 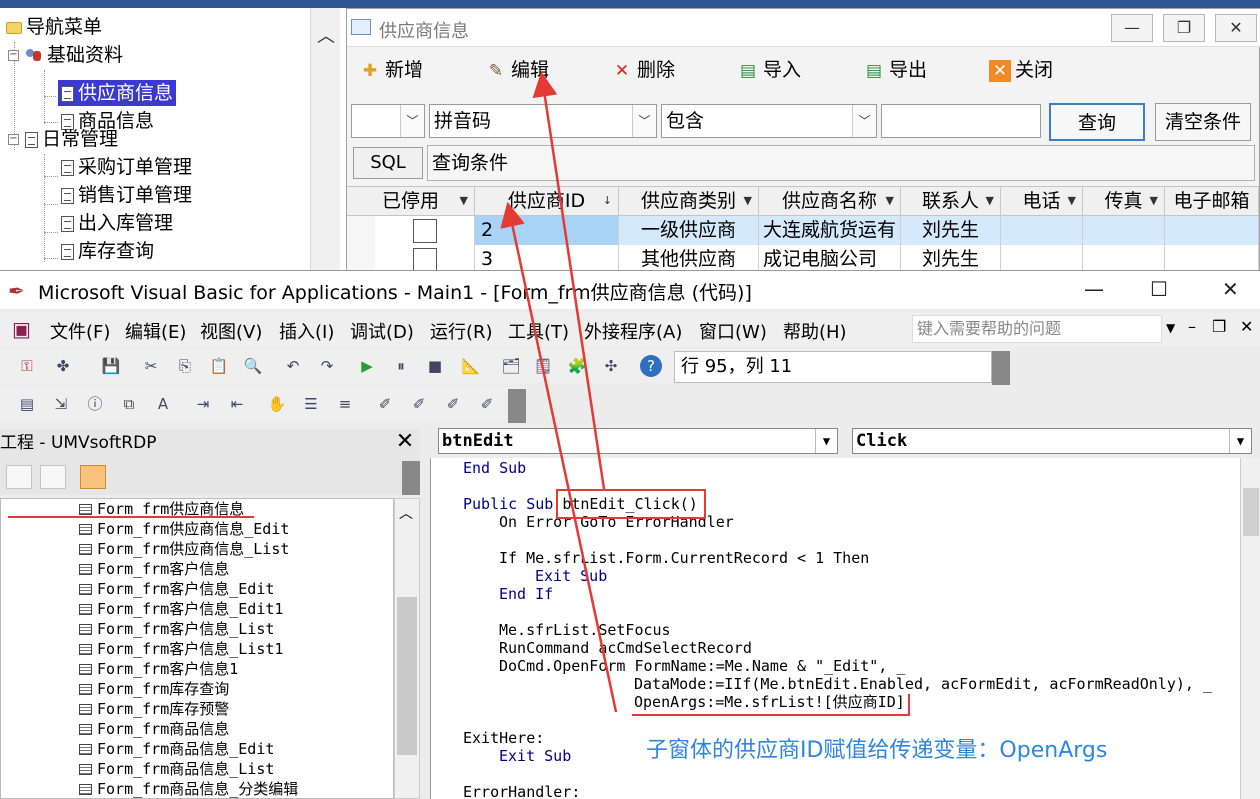 I want to click on disabled-cell, so click(x=425, y=230).